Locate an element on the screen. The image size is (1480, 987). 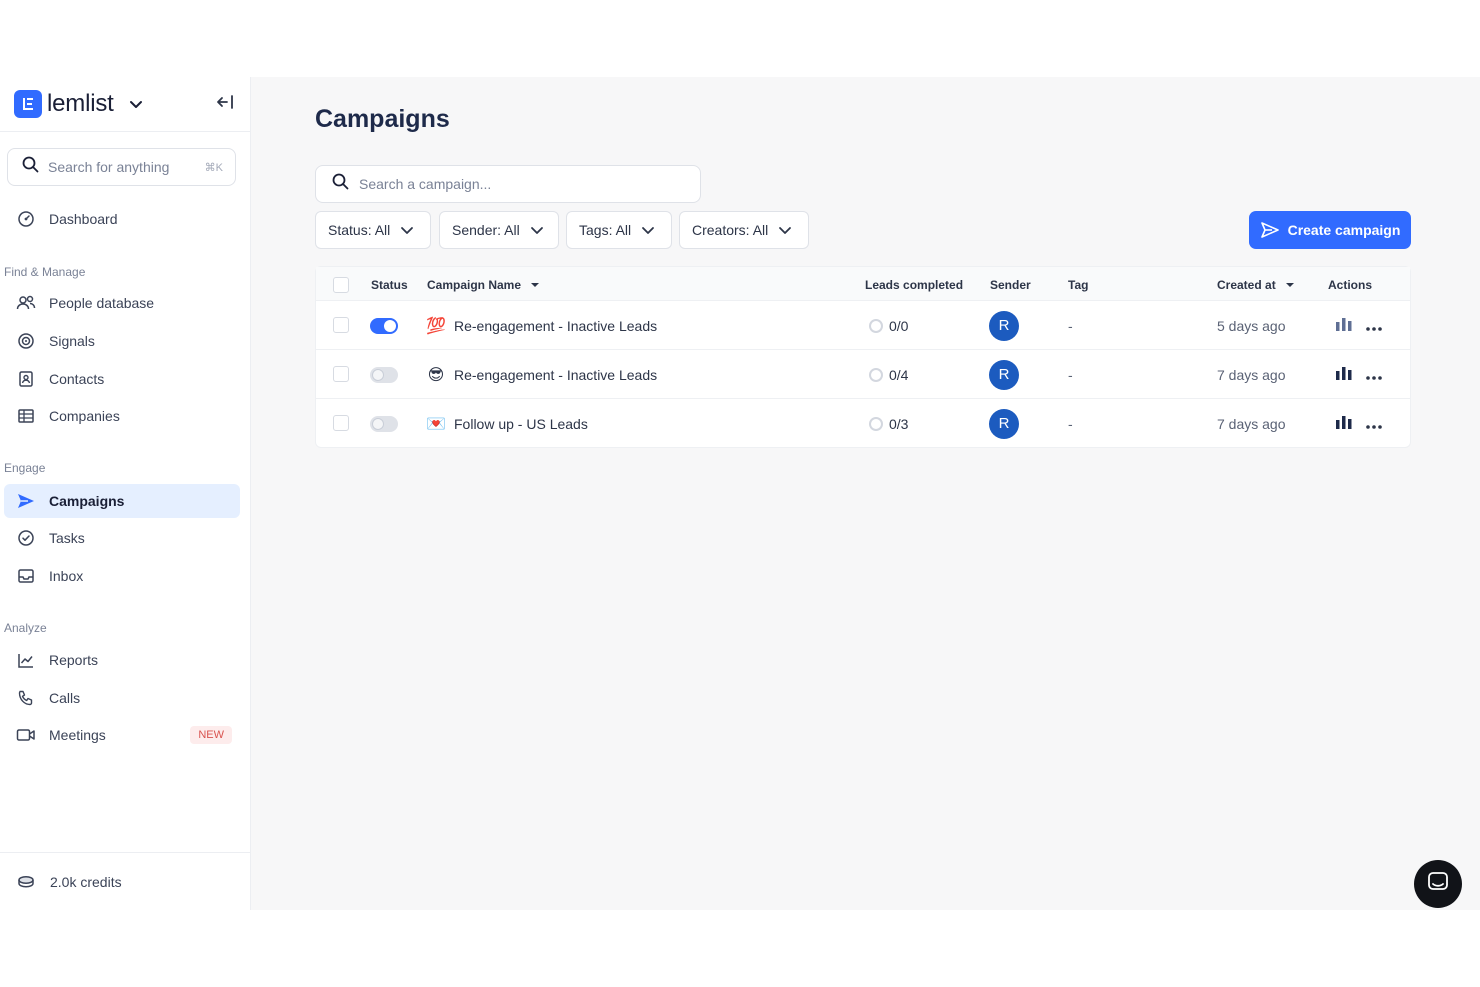
leads-completed: 0/0 is located at coordinates (899, 325).